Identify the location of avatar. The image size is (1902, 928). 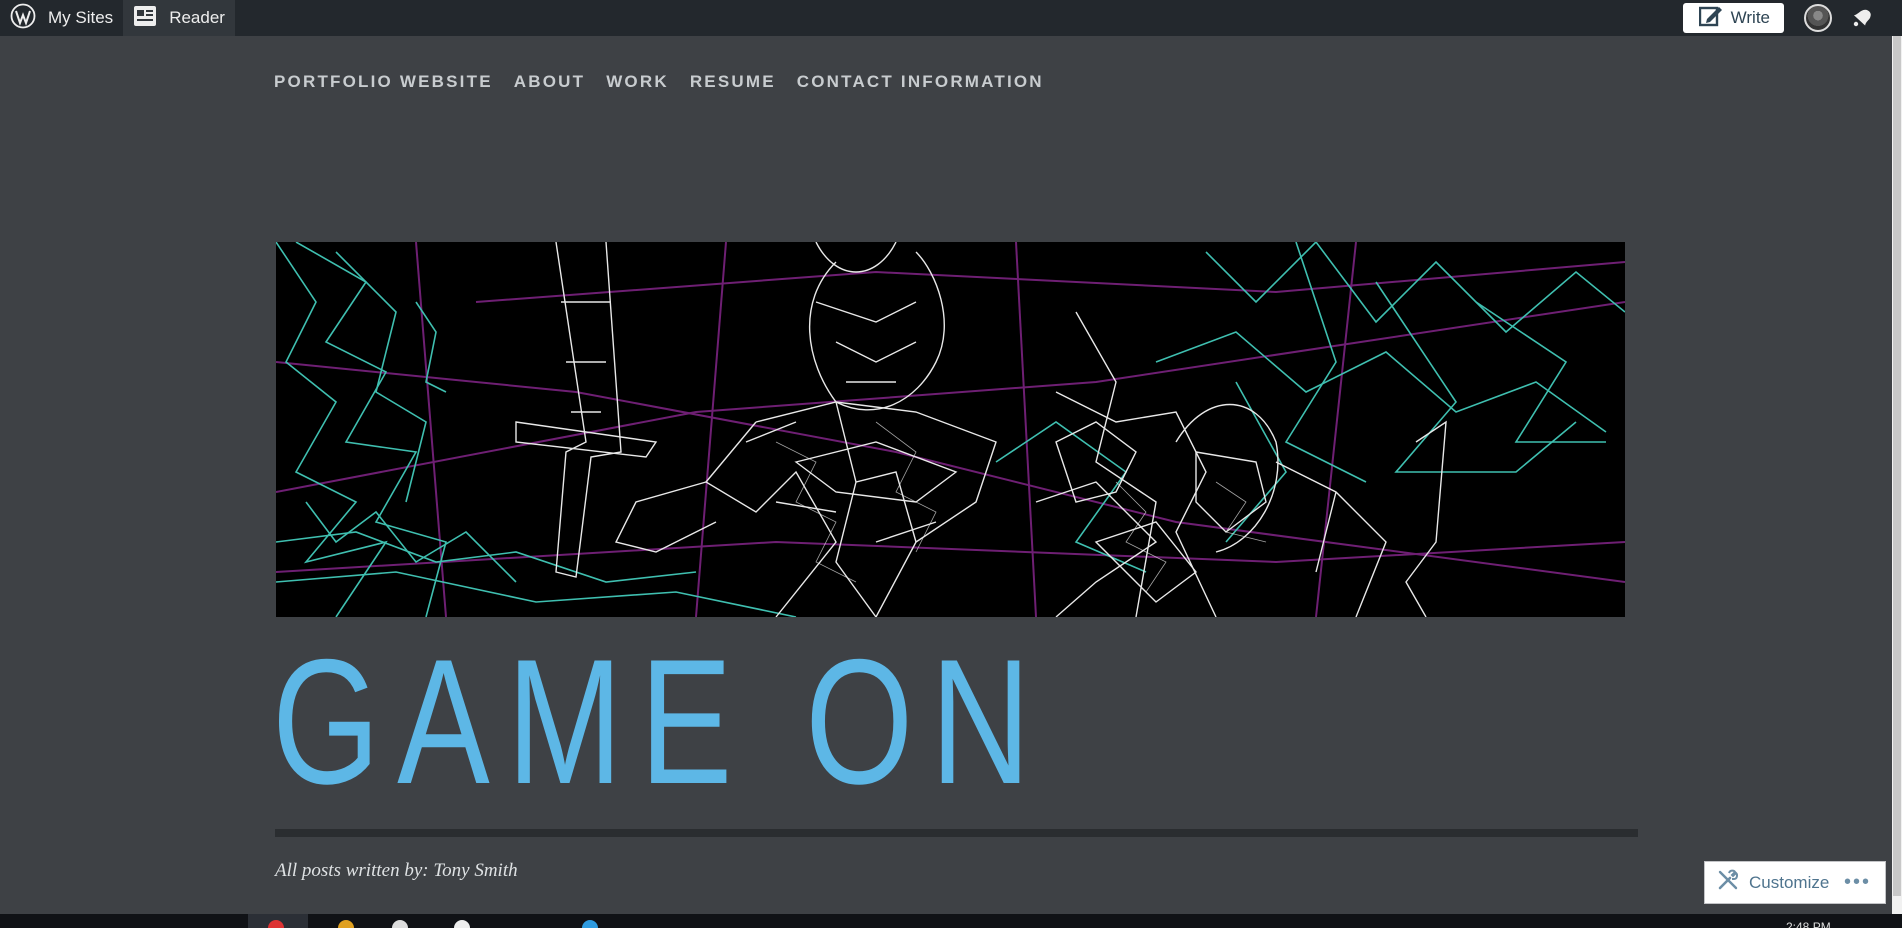
(1818, 18).